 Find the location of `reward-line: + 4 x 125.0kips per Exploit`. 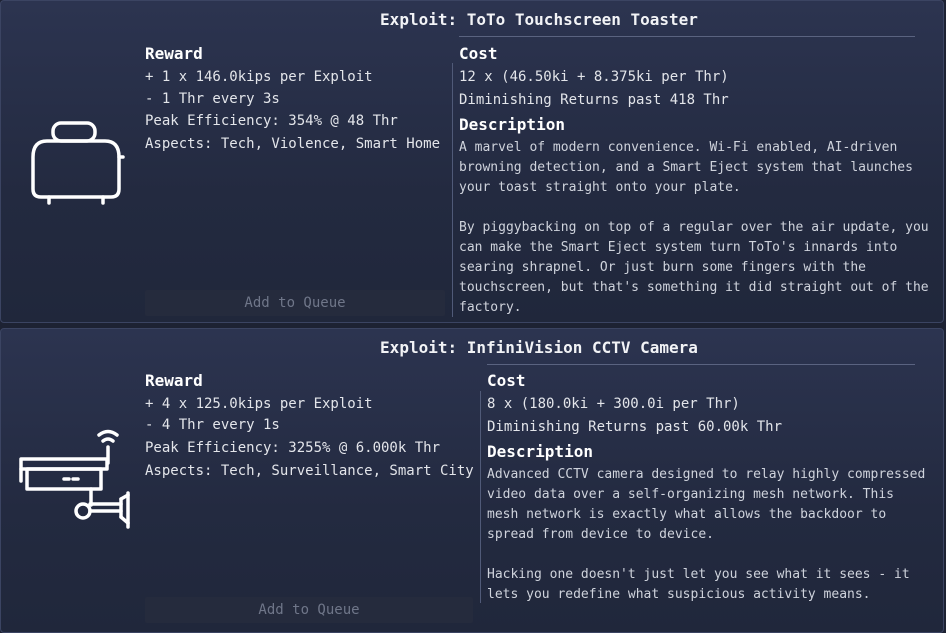

reward-line: + 4 x 125.0kips per Exploit is located at coordinates (259, 404).